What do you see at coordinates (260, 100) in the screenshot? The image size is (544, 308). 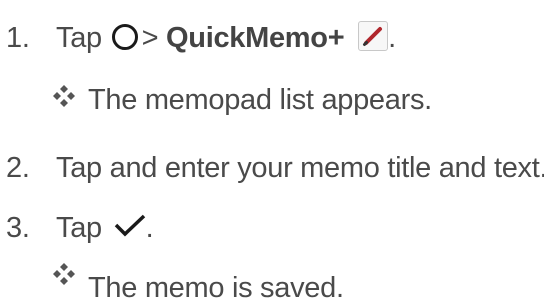 I see `result-text: The memopad list appears.` at bounding box center [260, 100].